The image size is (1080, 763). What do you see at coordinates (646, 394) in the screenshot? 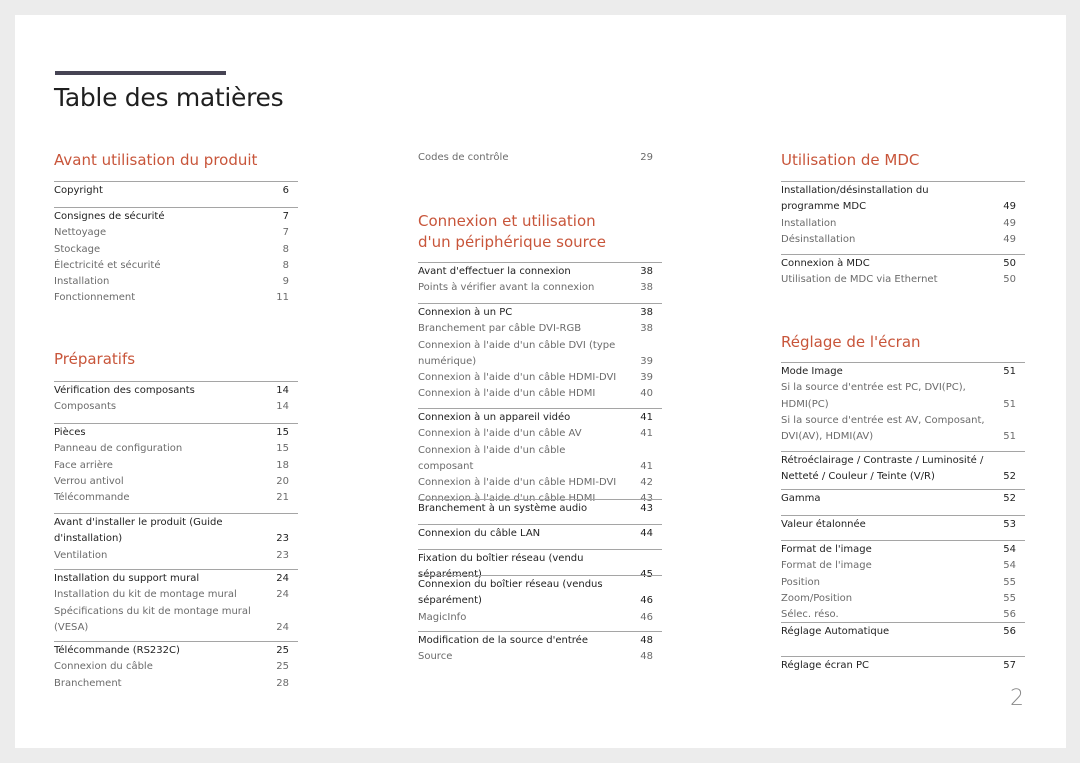
I see `toc-entry-page-number: 40` at bounding box center [646, 394].